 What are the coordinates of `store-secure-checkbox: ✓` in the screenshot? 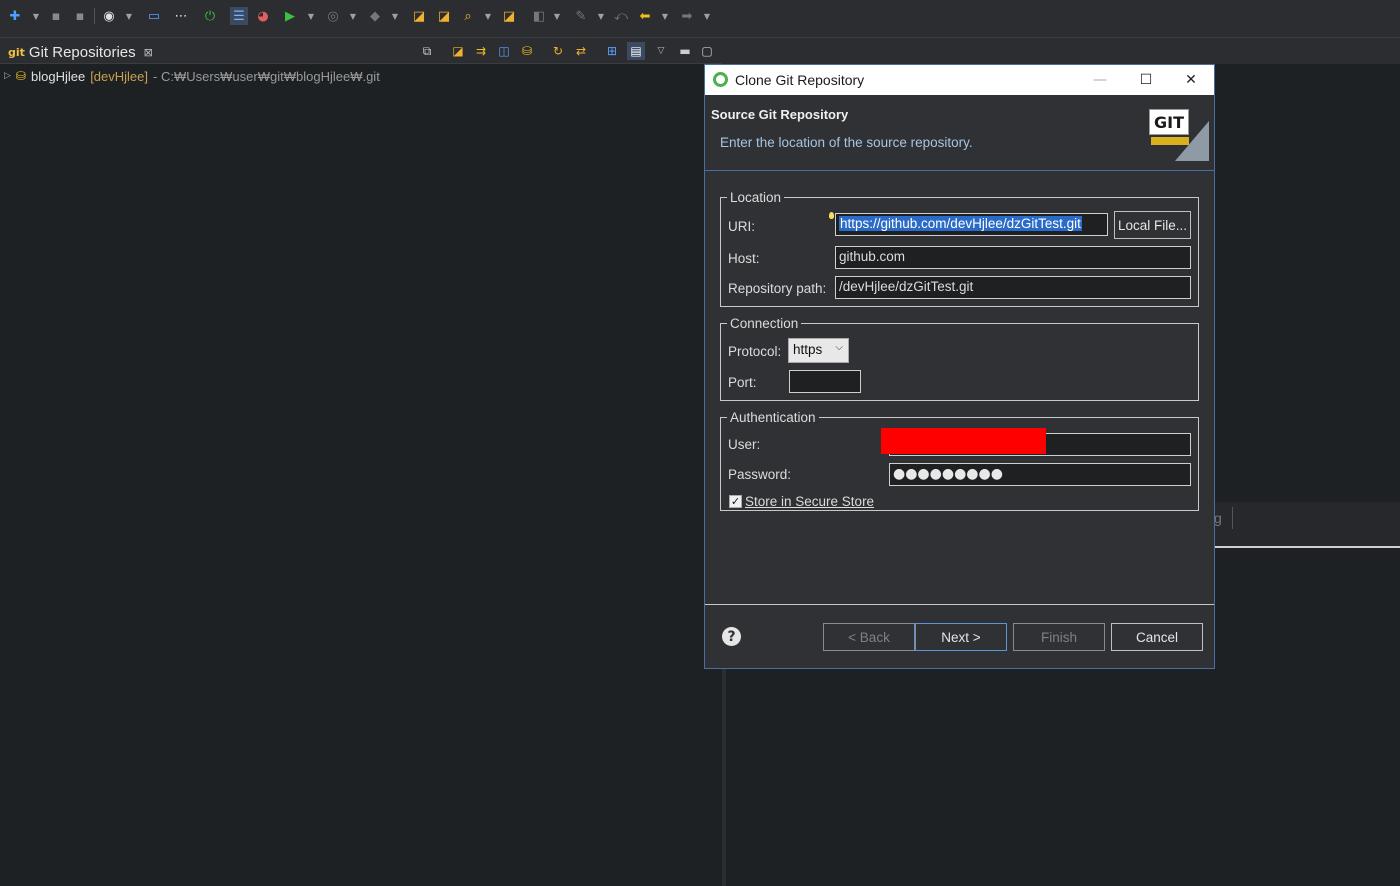 It's located at (735, 501).